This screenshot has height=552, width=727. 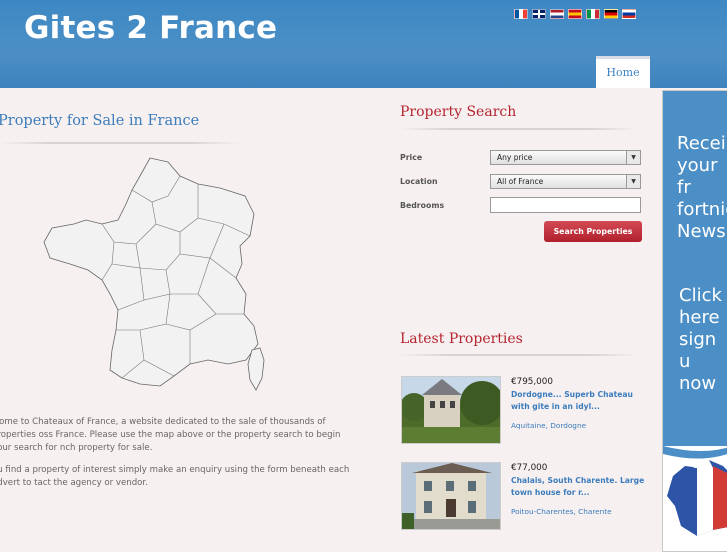 I want to click on france-map, so click(x=155, y=275).